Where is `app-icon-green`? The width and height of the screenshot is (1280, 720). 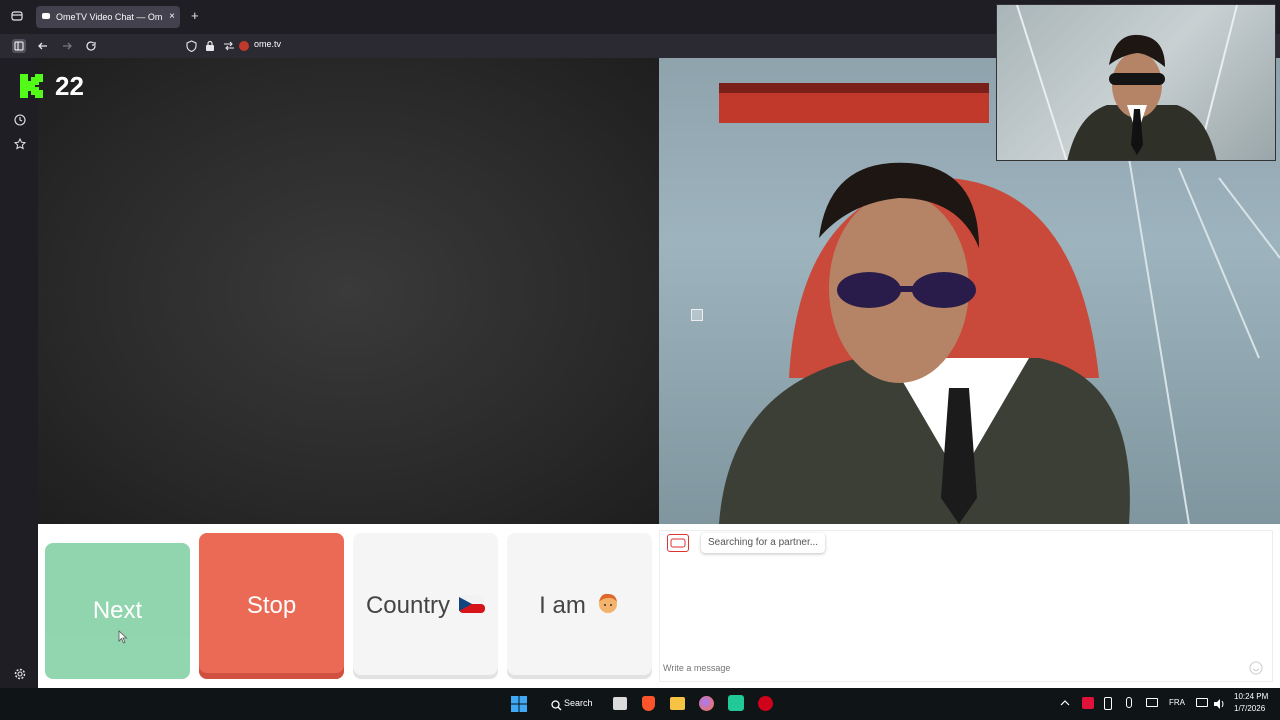
app-icon-green is located at coordinates (736, 703).